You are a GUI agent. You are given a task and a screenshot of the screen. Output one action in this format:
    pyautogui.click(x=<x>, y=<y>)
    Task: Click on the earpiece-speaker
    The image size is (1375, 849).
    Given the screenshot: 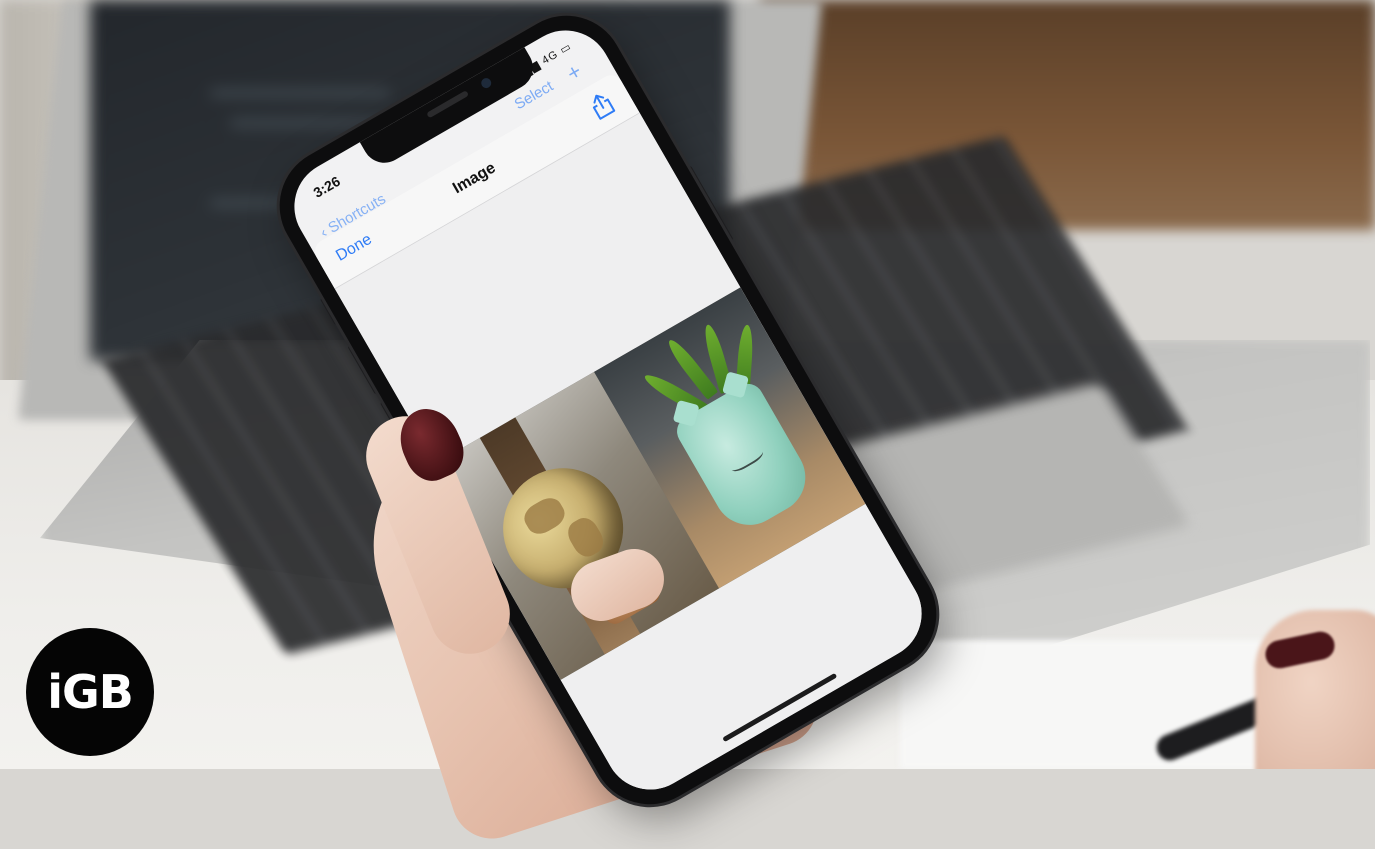 What is the action you would take?
    pyautogui.click(x=448, y=104)
    